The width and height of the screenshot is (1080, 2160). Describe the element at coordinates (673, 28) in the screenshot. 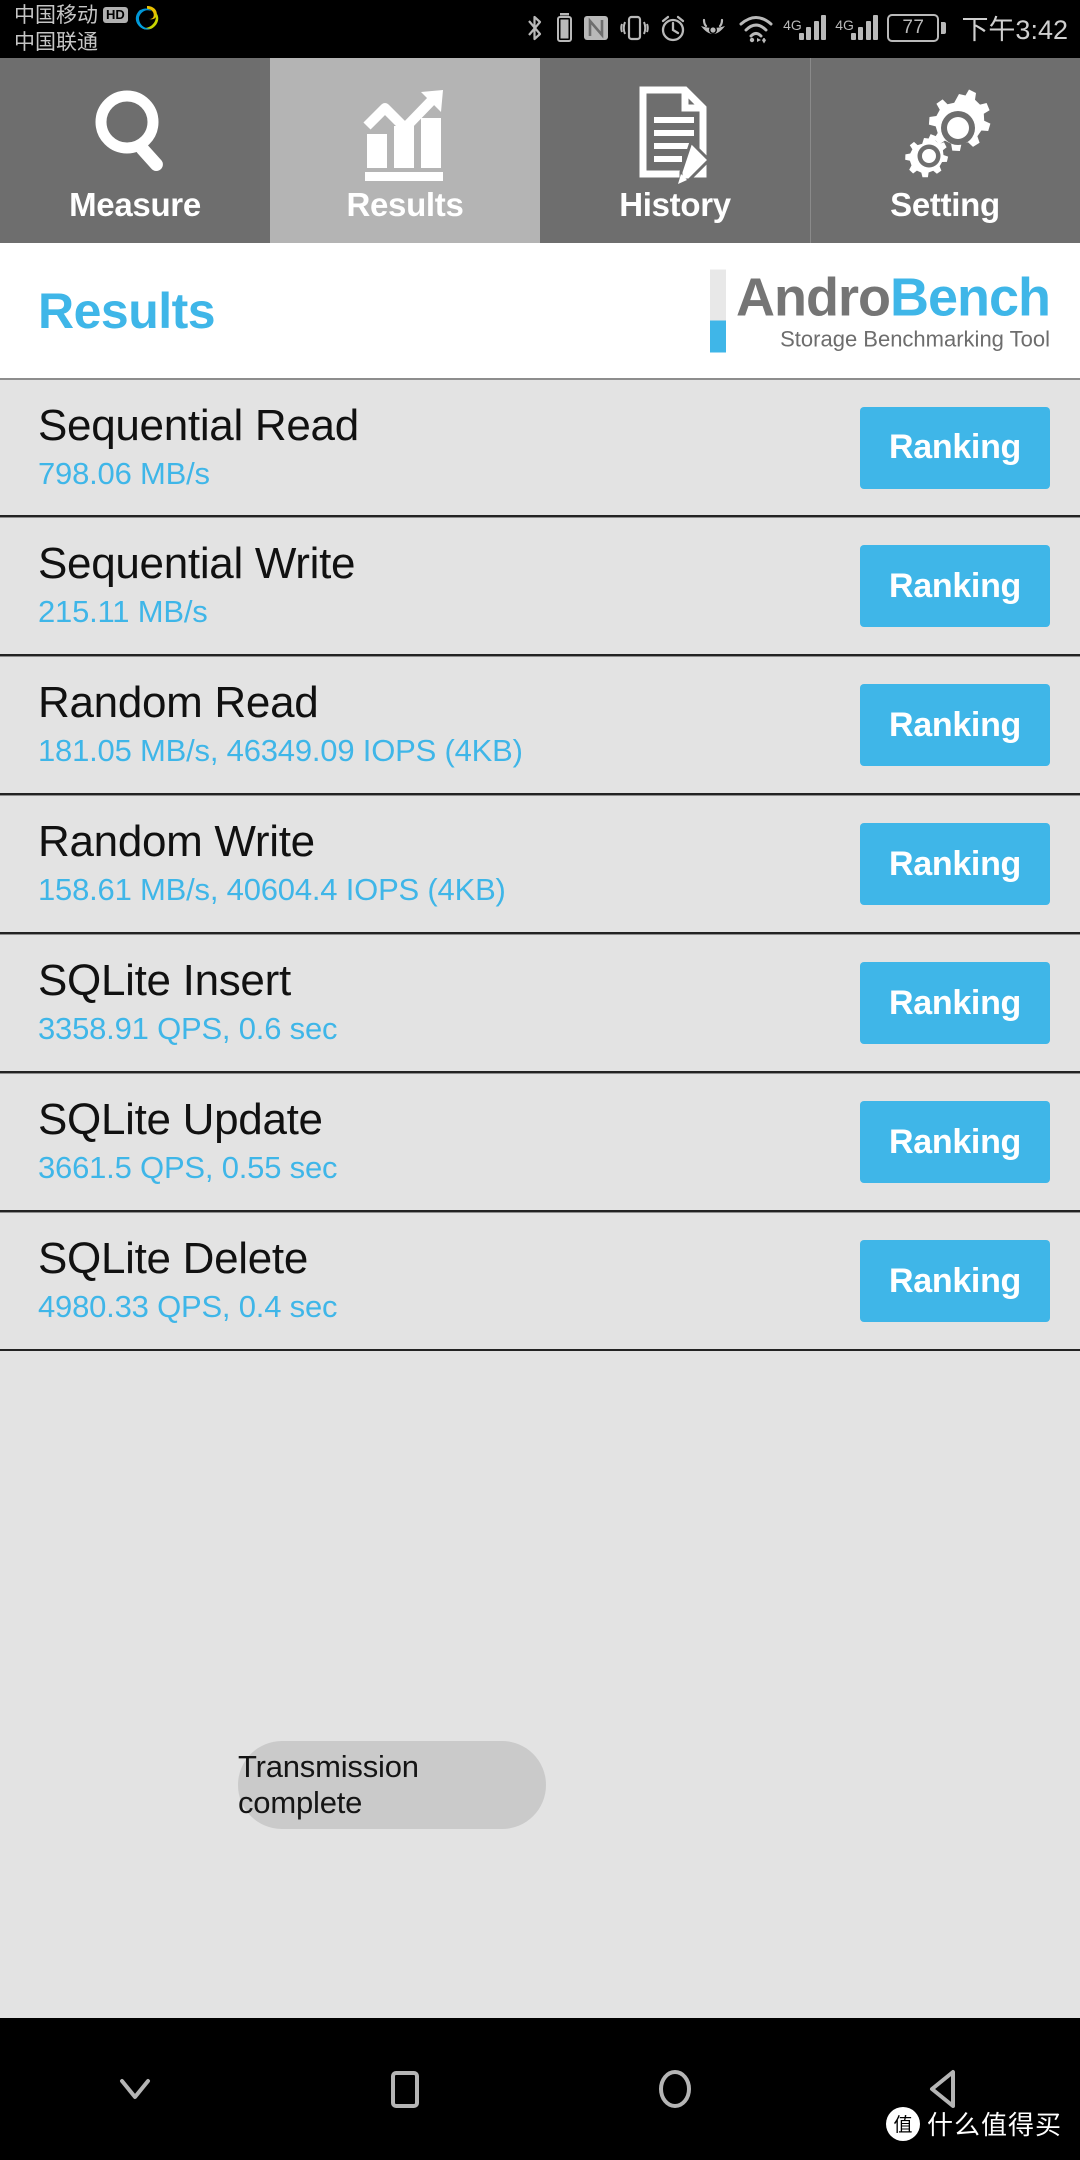

I see `alarm-icon` at that location.